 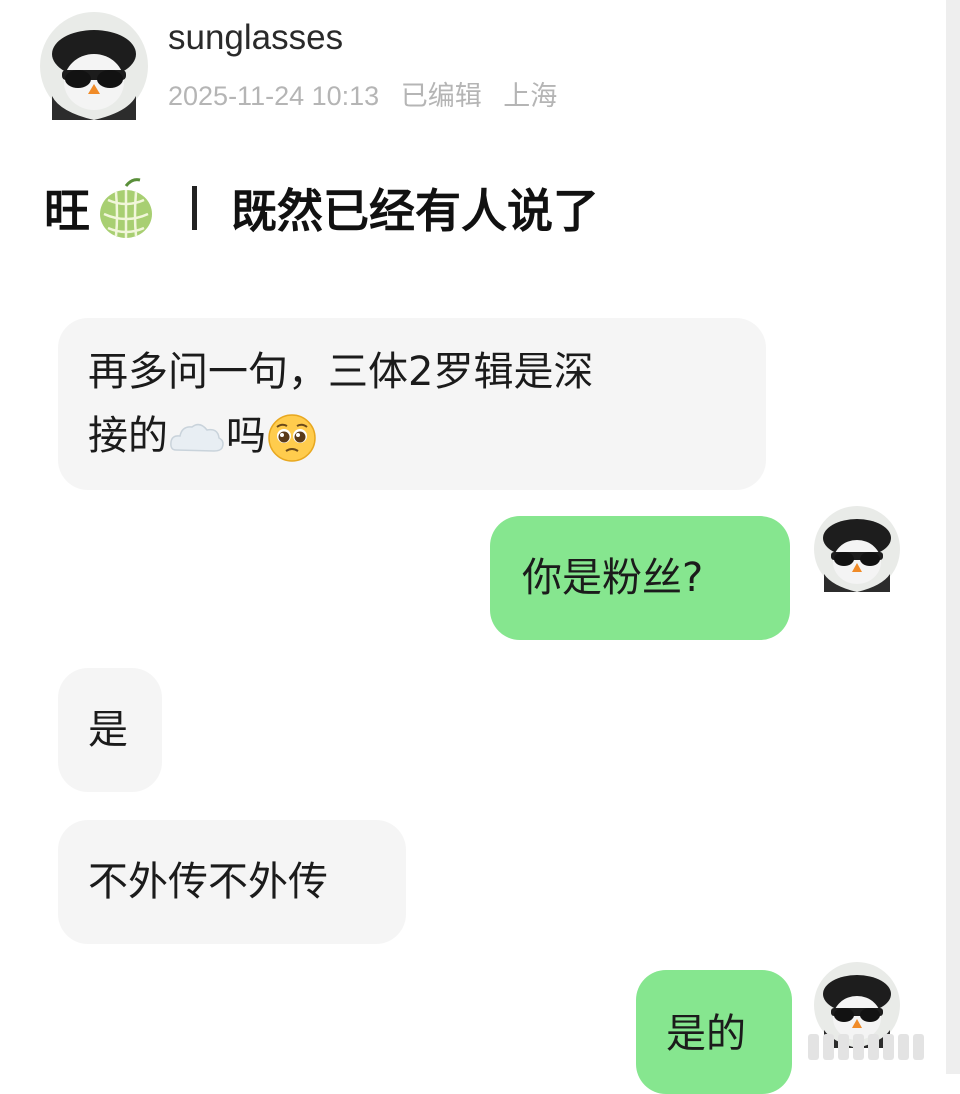 I want to click on title-text: 既然已经有人说了, so click(x=415, y=211).